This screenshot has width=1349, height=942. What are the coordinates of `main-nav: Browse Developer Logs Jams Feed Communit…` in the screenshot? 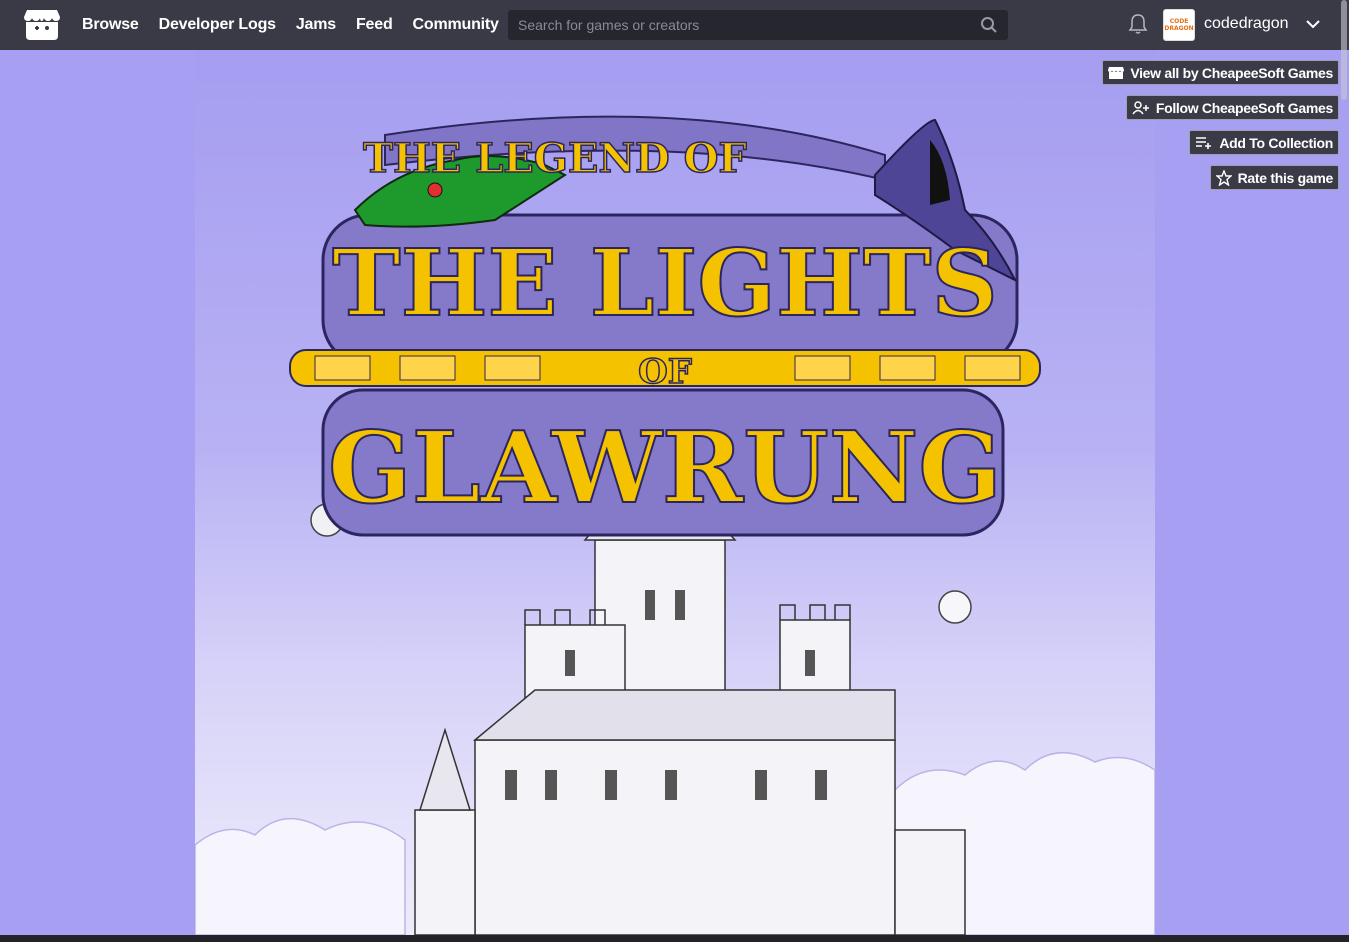 It's located at (290, 25).